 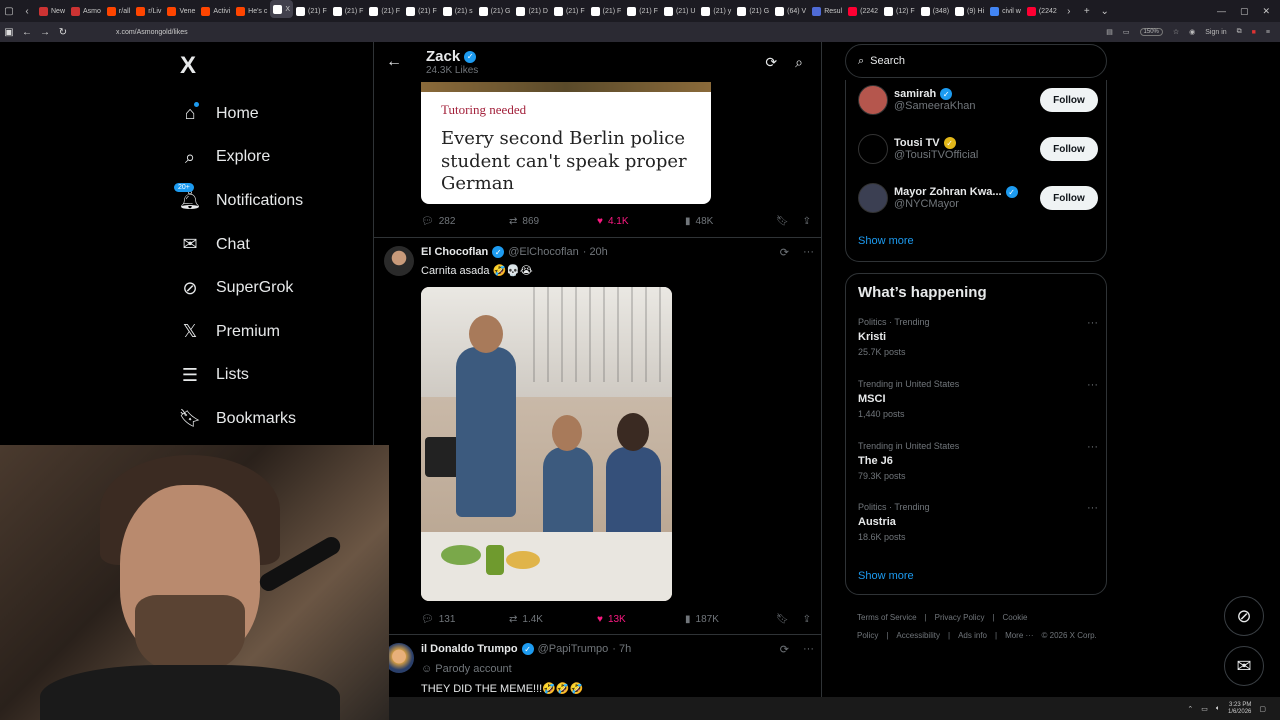 I want to click on x-logo: X, so click(x=275, y=66).